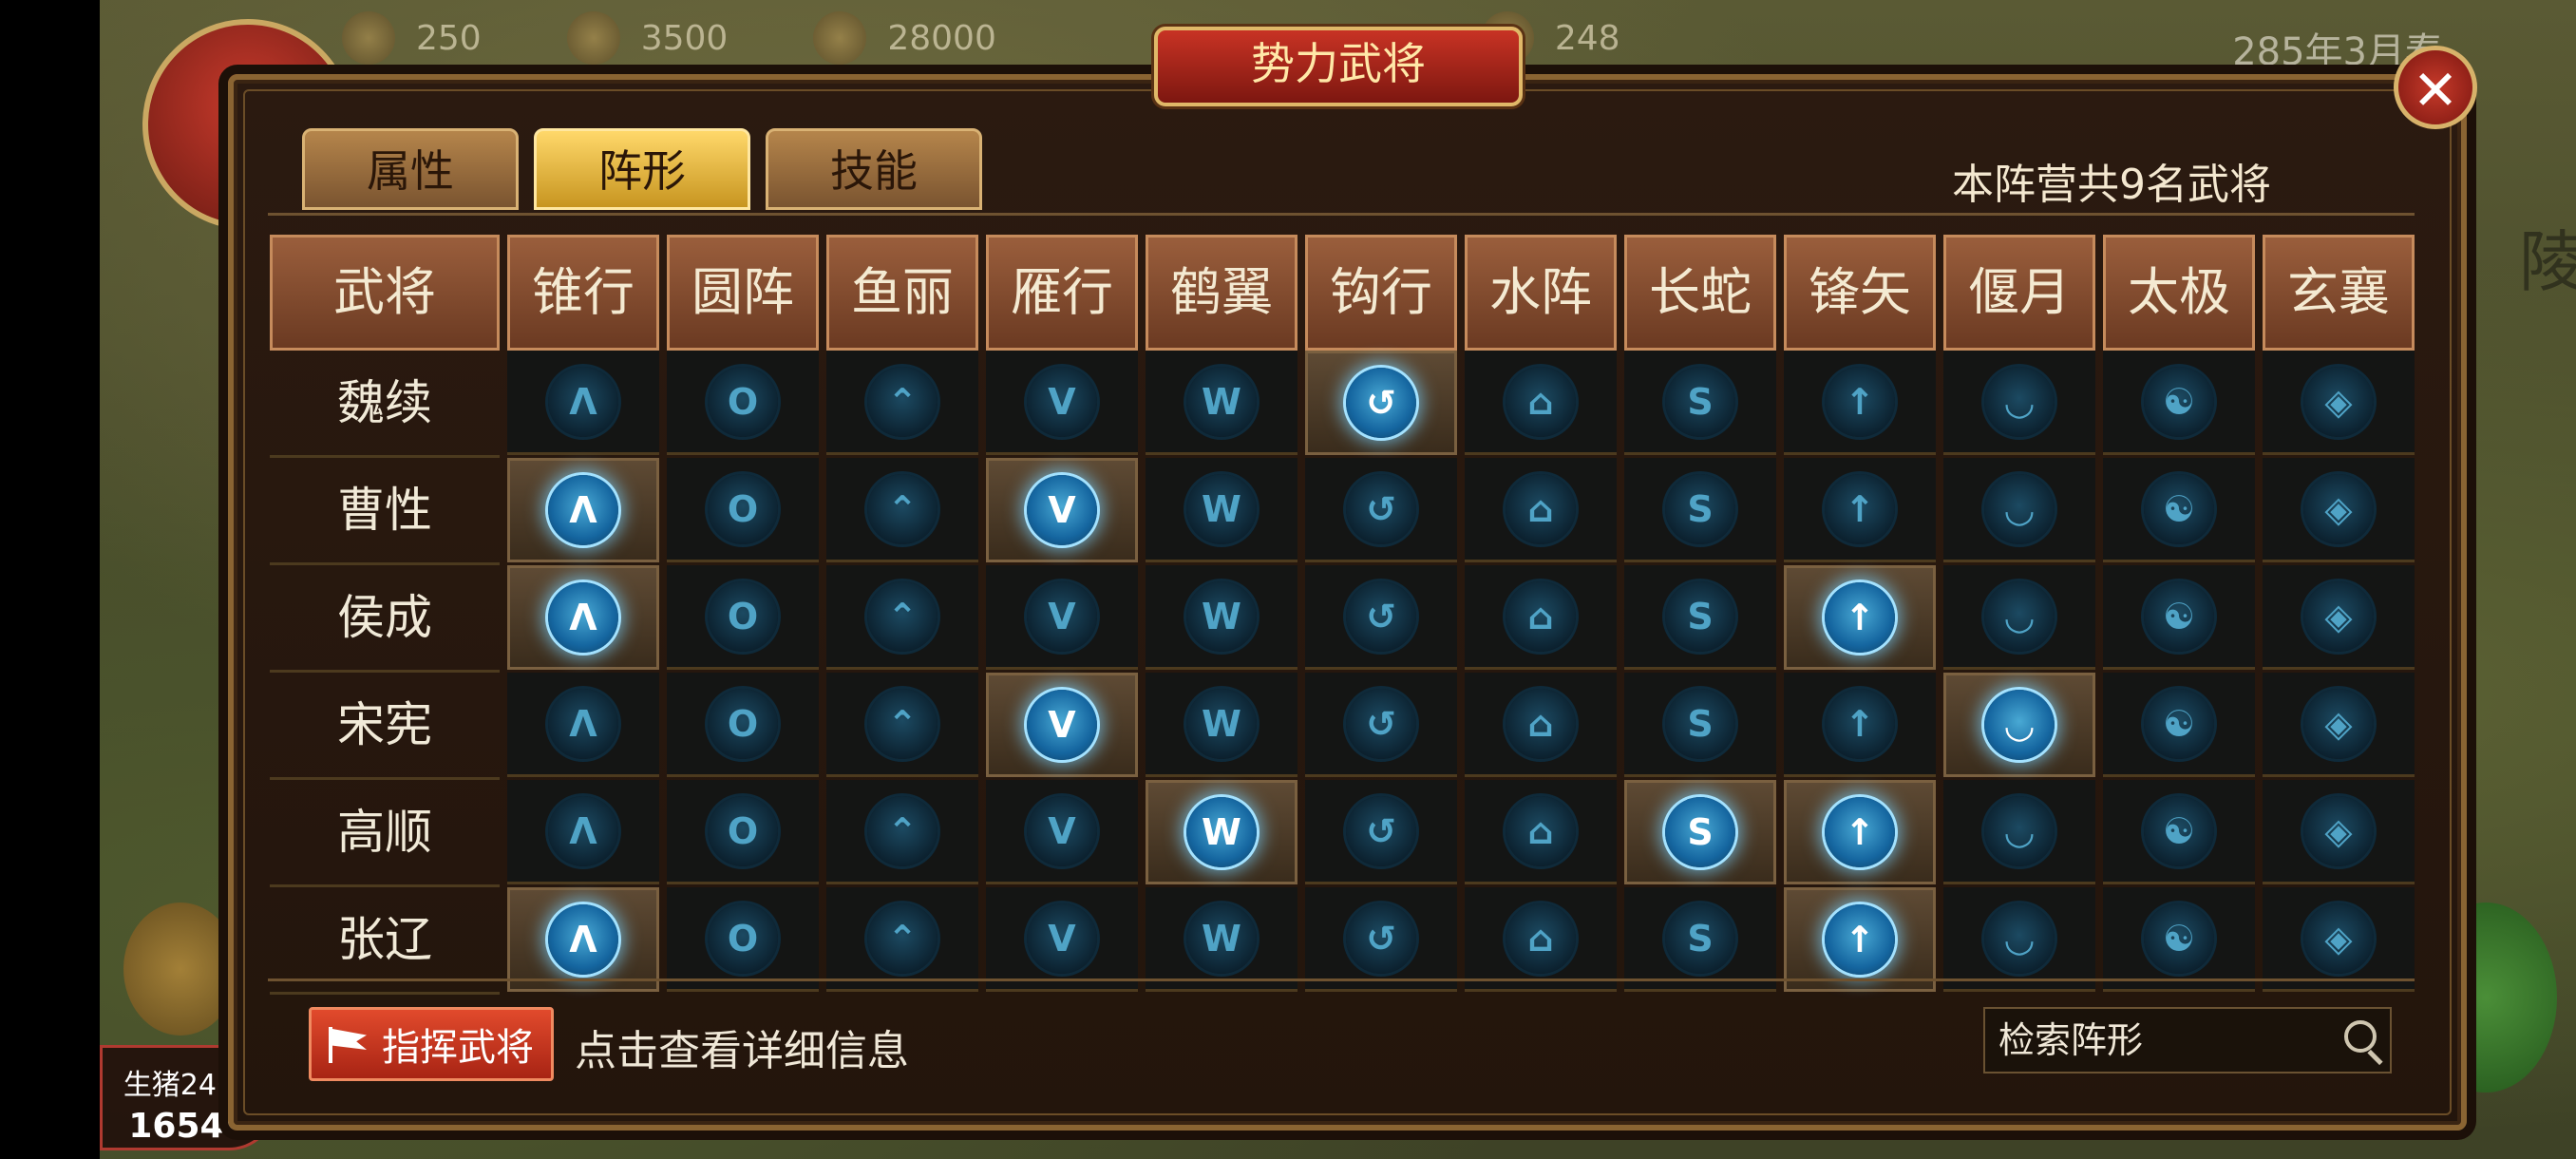 The height and width of the screenshot is (1159, 2576). What do you see at coordinates (684, 38) in the screenshot?
I see `resource-value: 3500` at bounding box center [684, 38].